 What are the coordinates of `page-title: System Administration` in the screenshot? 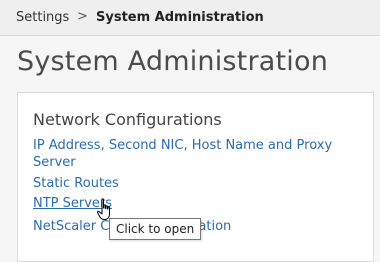 It's located at (173, 61).